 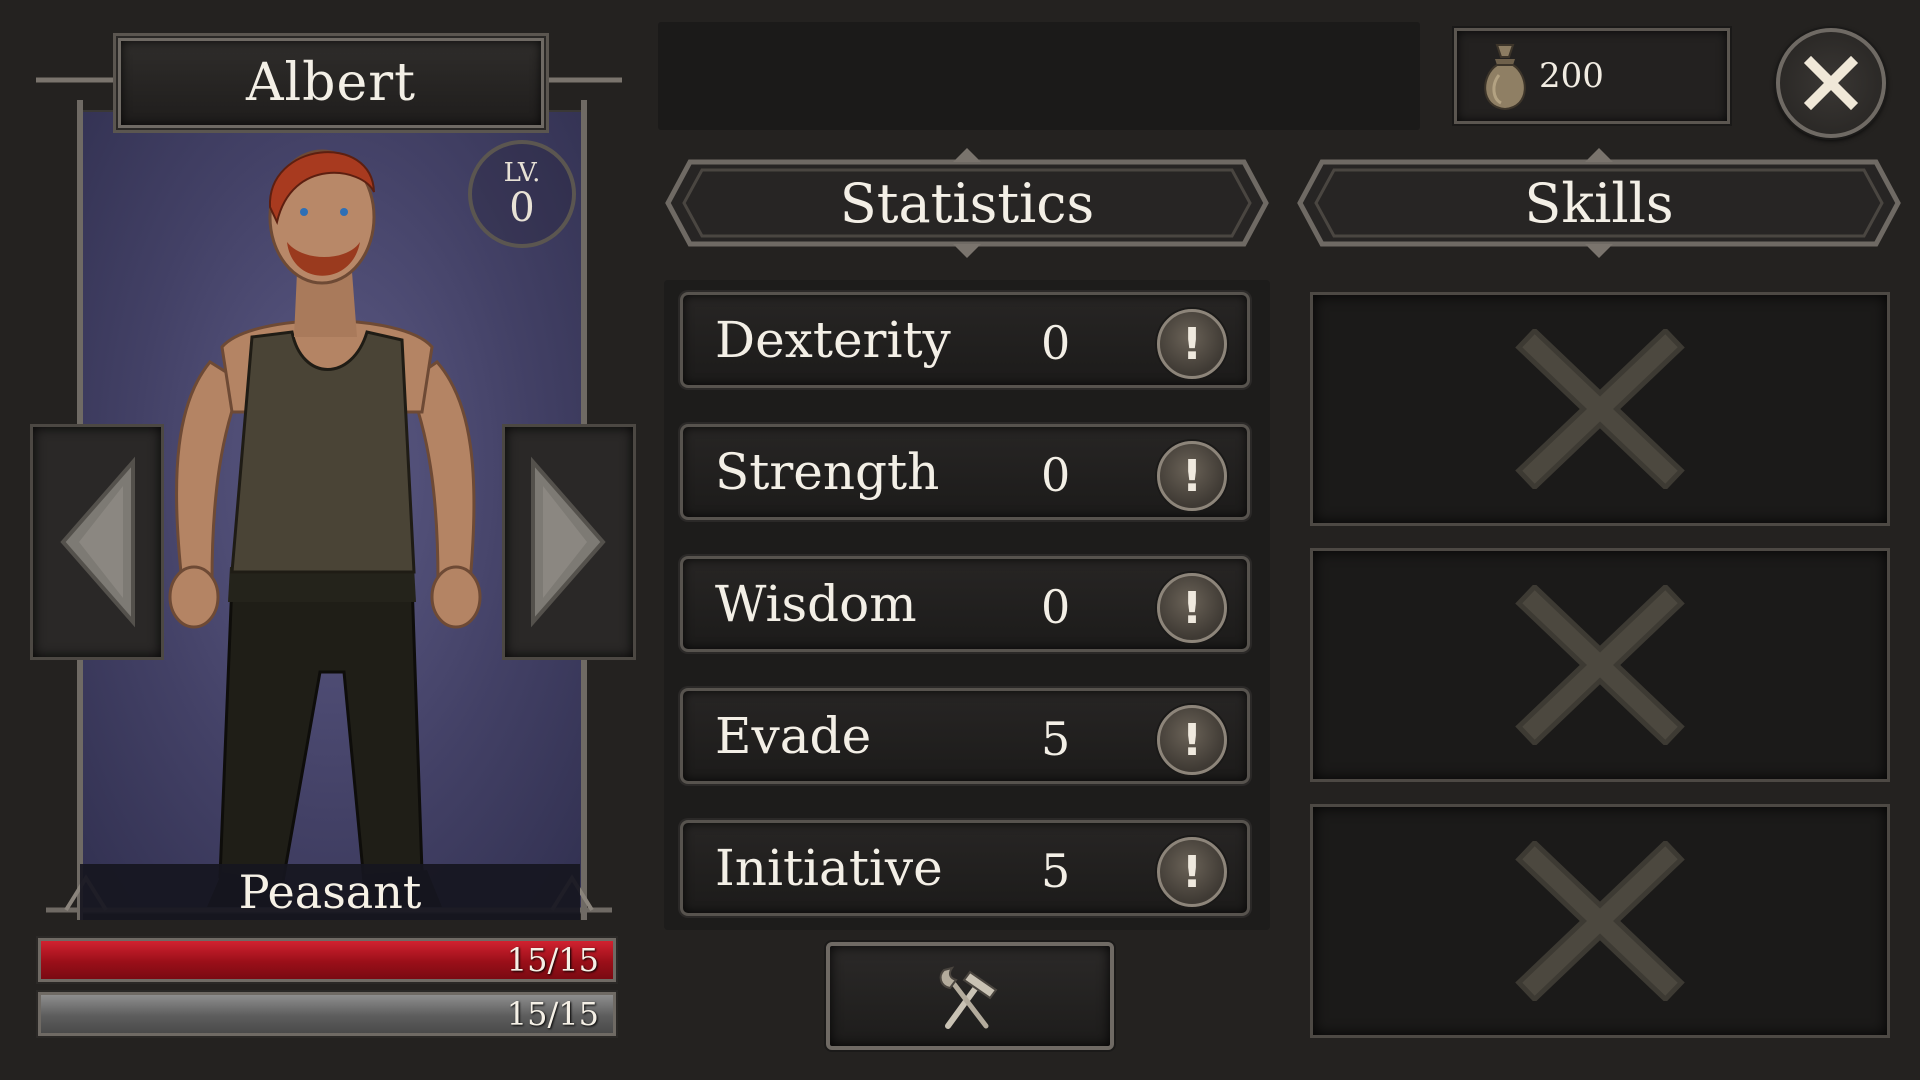 I want to click on stat-row-initiative: Initiative 5 !, so click(x=965, y=868).